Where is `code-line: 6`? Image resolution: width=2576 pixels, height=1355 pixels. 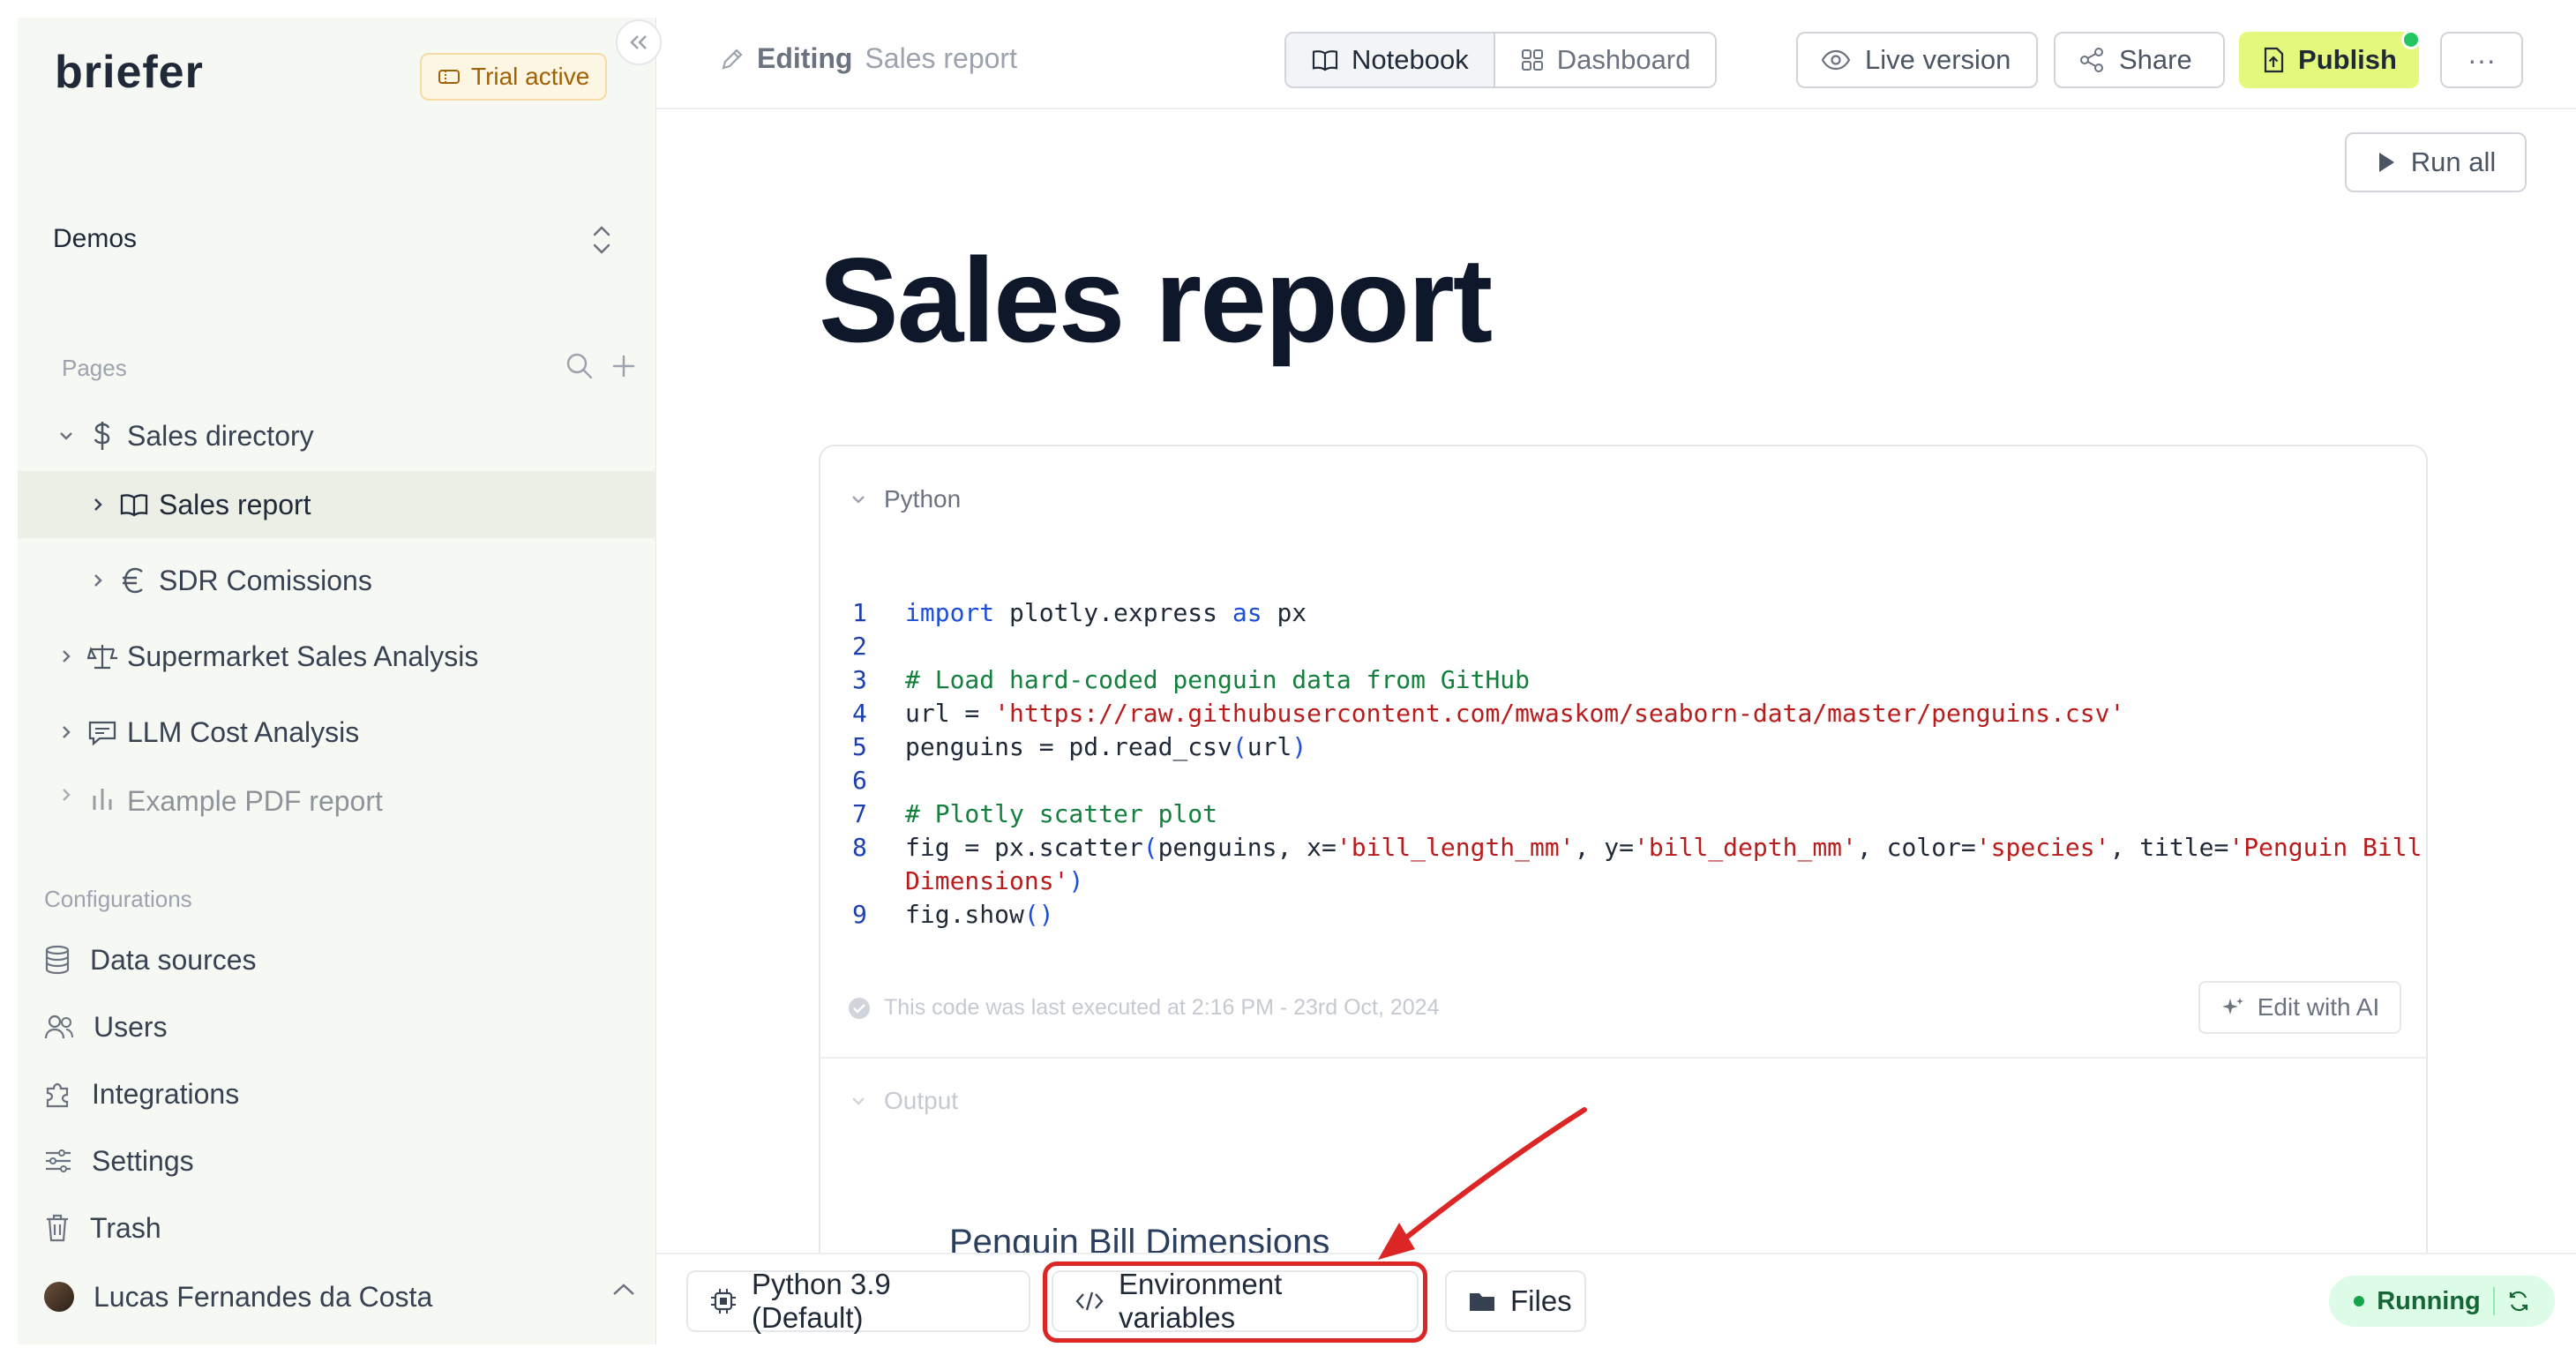
code-line: 6 is located at coordinates (1629, 780).